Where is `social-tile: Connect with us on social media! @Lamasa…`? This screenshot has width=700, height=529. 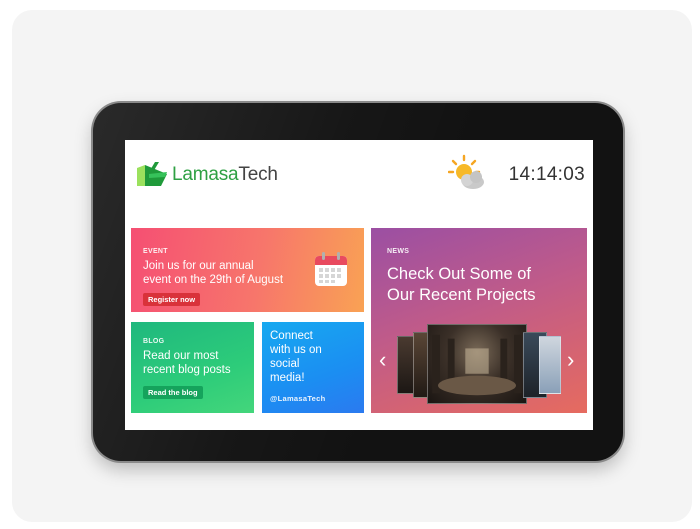
social-tile: Connect with us on social media! @Lamasa… is located at coordinates (313, 367).